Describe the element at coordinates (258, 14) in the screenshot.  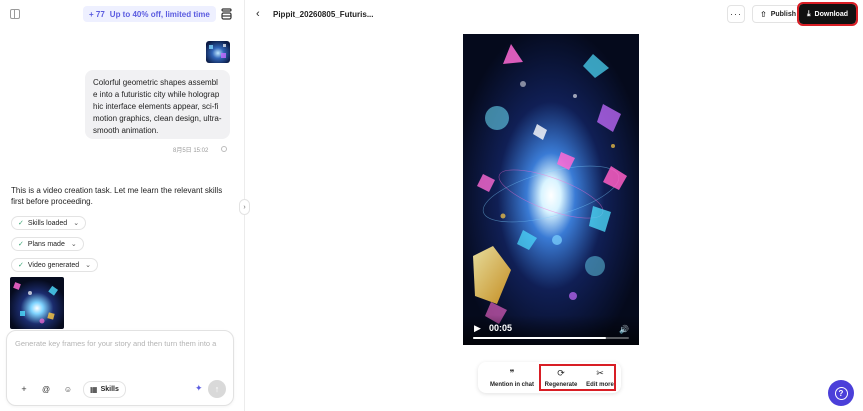
I see `back-chevron-icon: ‹` at that location.